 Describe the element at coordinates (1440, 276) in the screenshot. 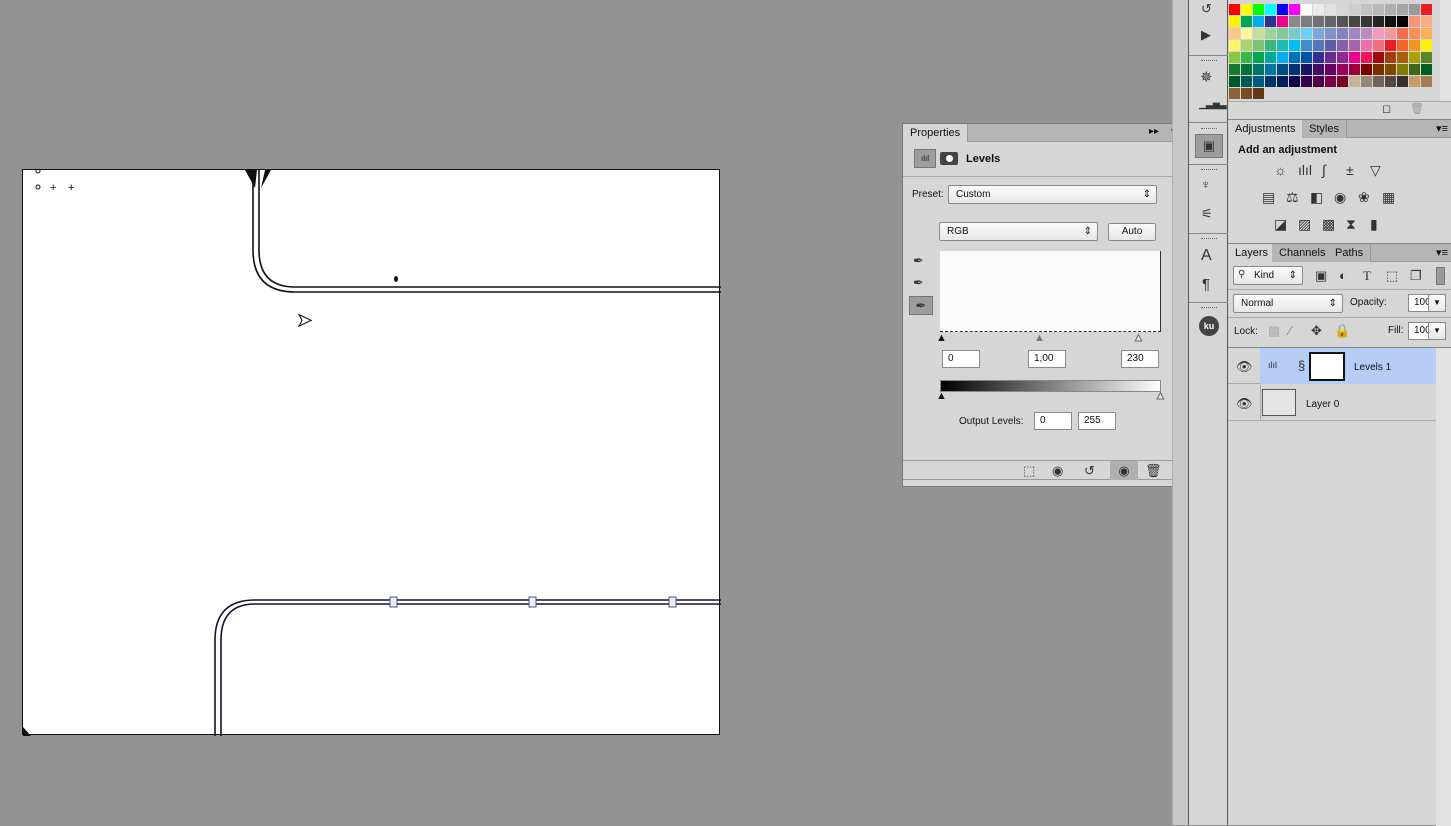

I see `filter-toggle` at that location.